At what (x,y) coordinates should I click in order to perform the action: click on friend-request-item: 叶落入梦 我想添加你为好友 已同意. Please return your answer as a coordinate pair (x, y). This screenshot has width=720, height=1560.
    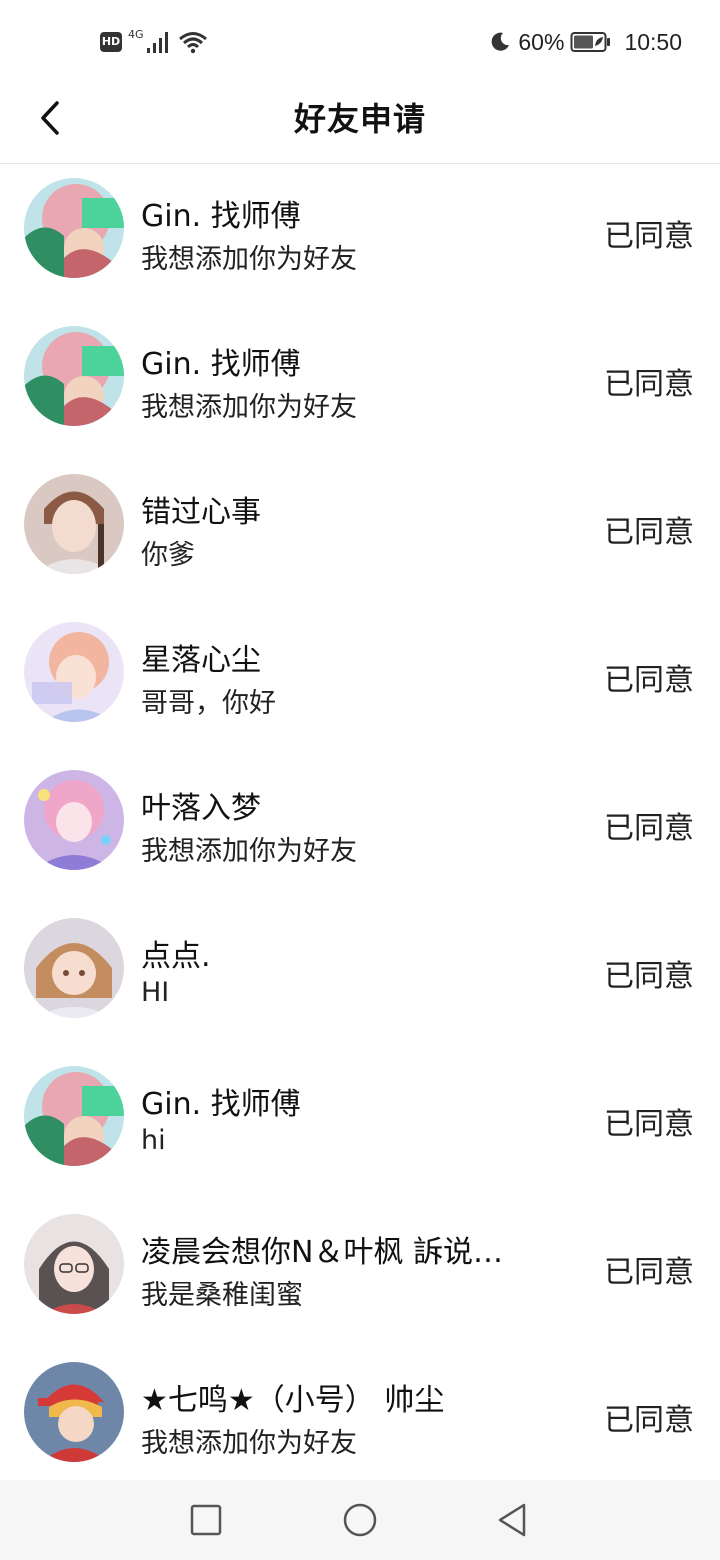
    Looking at the image, I should click on (360, 831).